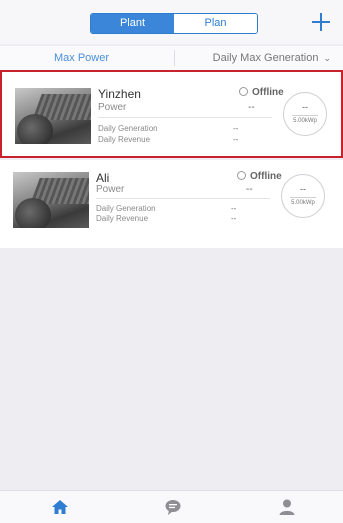 This screenshot has width=343, height=523. I want to click on chat-icon, so click(173, 507).